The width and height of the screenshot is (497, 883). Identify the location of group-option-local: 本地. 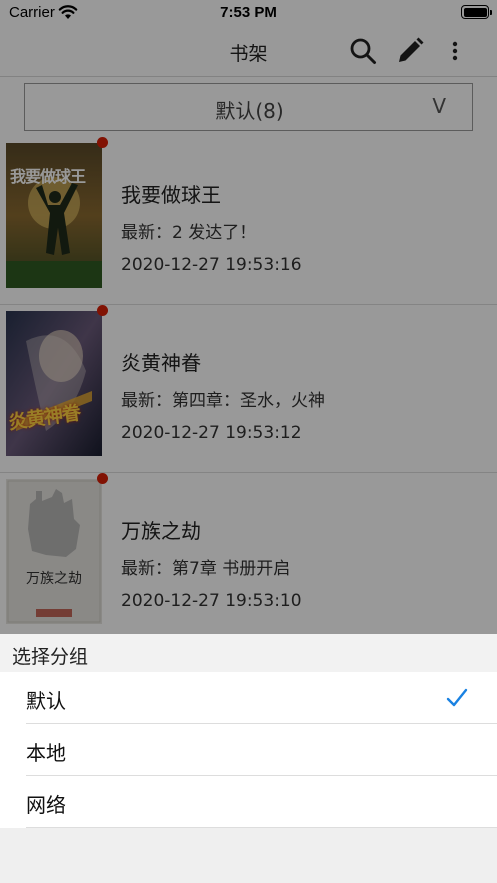
(248, 750).